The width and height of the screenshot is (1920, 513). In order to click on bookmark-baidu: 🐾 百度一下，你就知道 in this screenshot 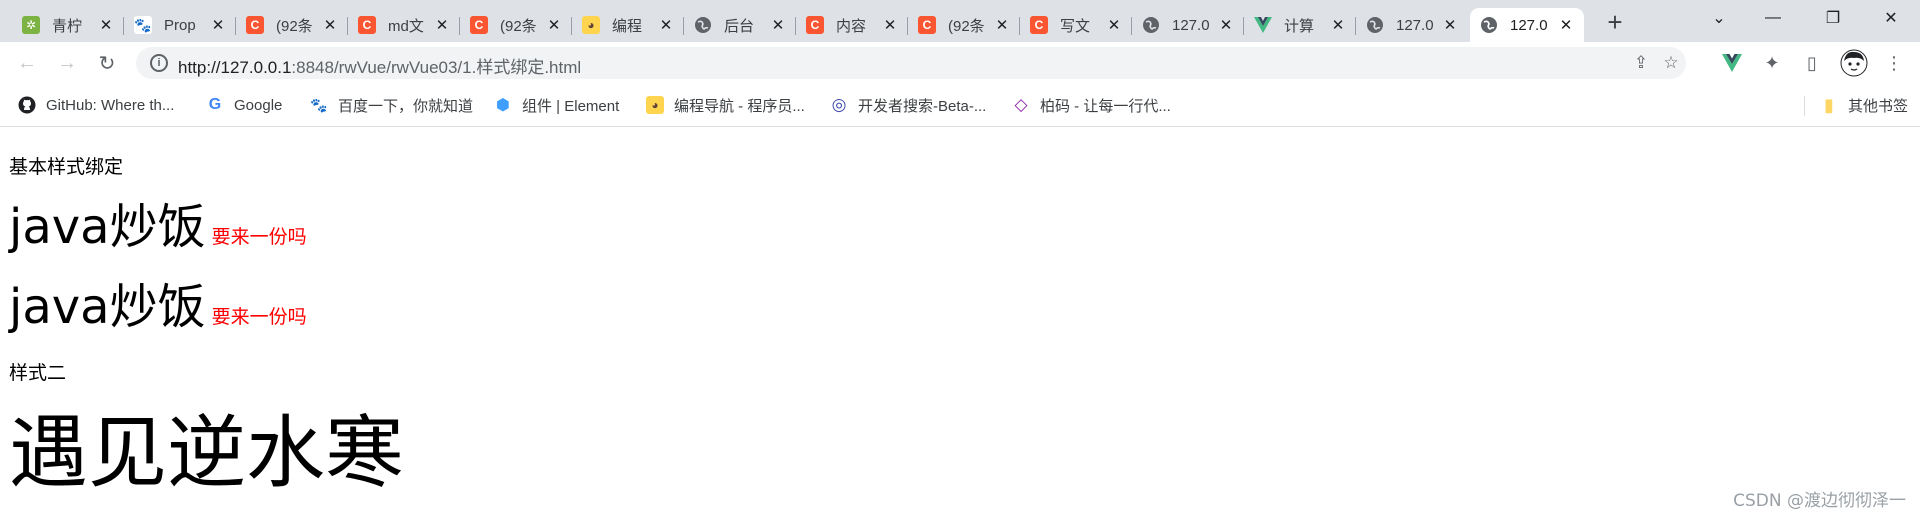, I will do `click(391, 105)`.